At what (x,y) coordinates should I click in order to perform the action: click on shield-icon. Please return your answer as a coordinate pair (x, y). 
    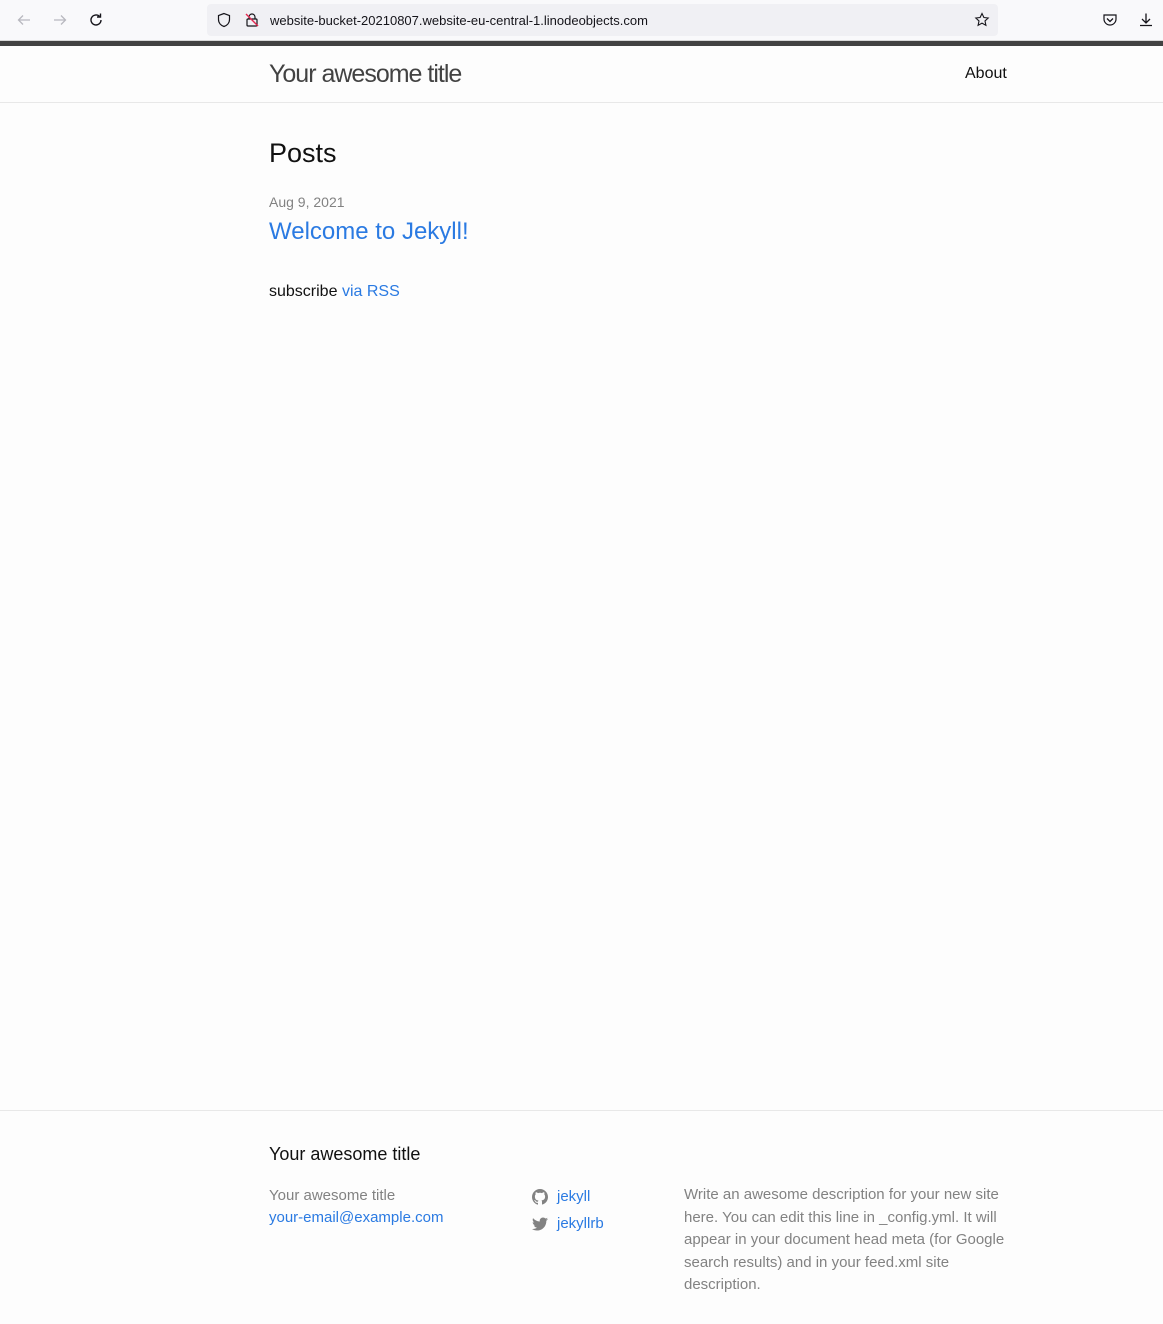
    Looking at the image, I should click on (224, 20).